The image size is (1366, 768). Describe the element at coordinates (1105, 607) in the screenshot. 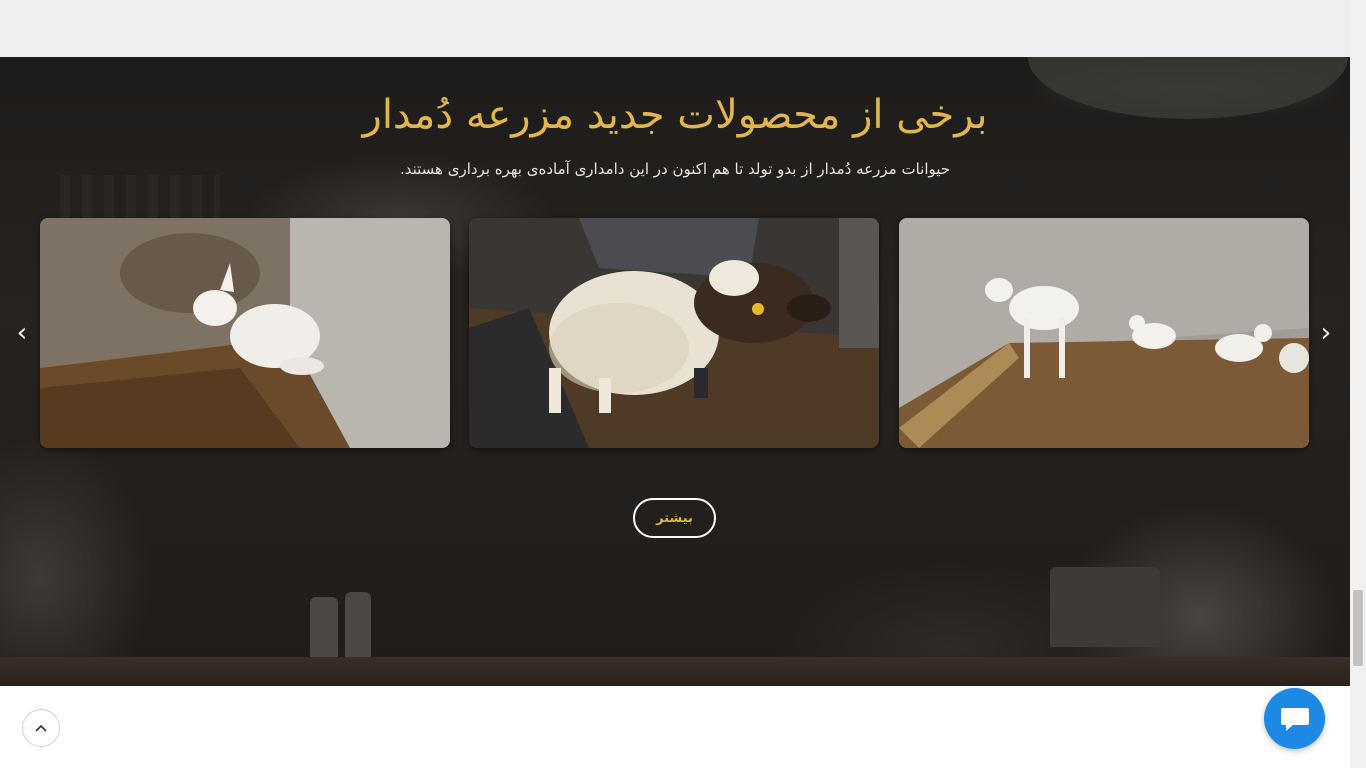

I see `background-pot` at that location.